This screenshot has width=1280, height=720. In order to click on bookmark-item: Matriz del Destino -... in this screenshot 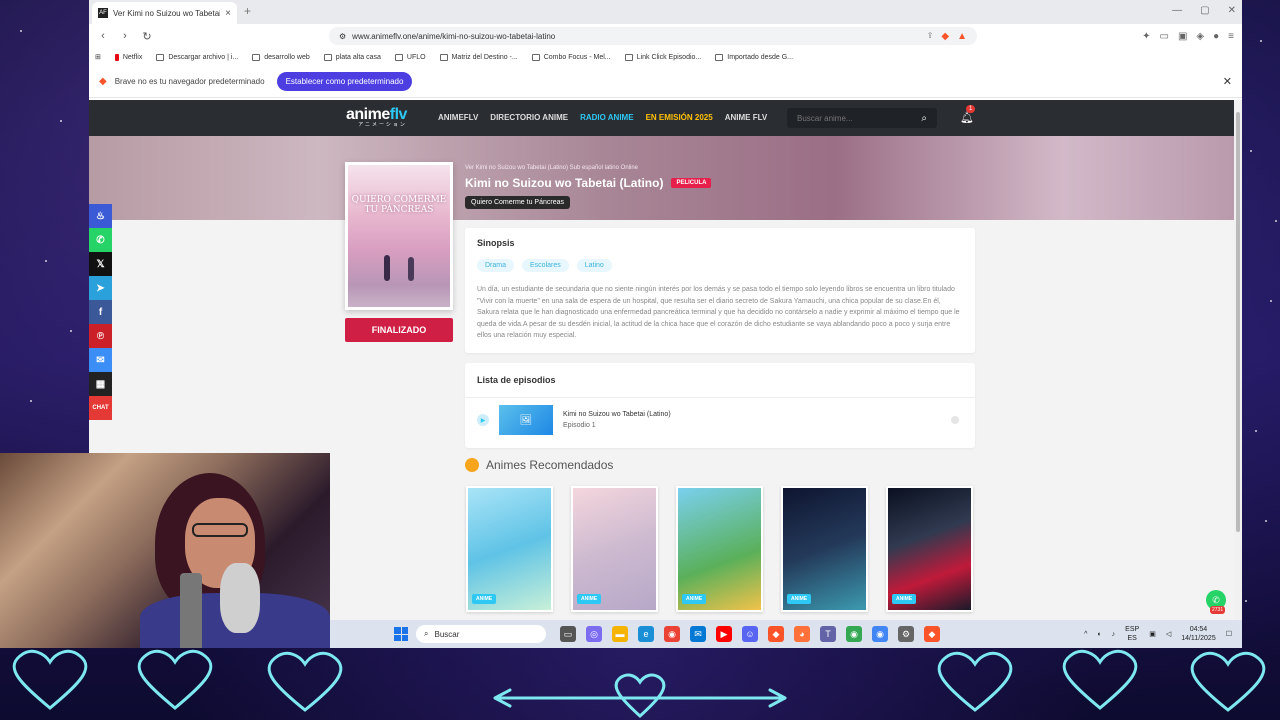, I will do `click(478, 57)`.